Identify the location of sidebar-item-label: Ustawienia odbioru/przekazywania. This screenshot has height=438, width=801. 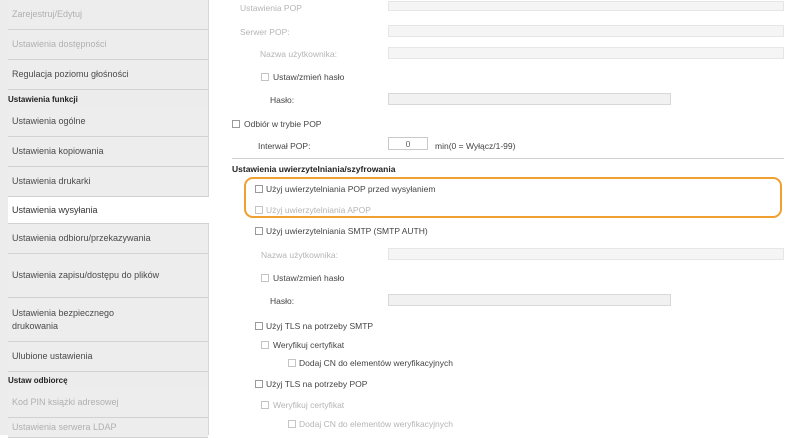
(81, 238).